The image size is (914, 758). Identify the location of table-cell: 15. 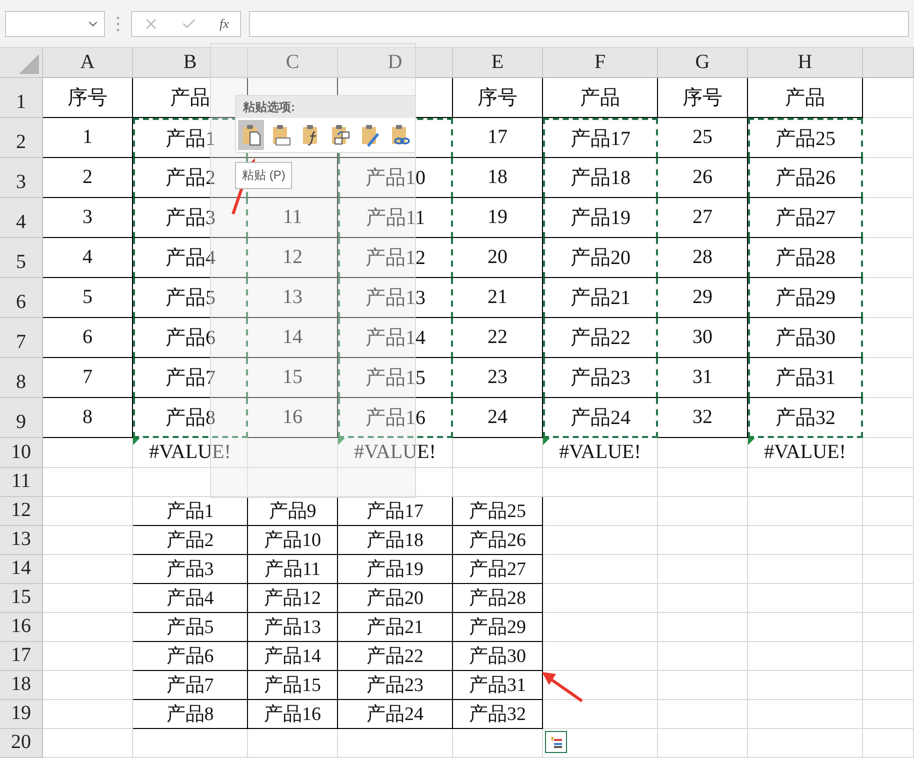
(293, 378).